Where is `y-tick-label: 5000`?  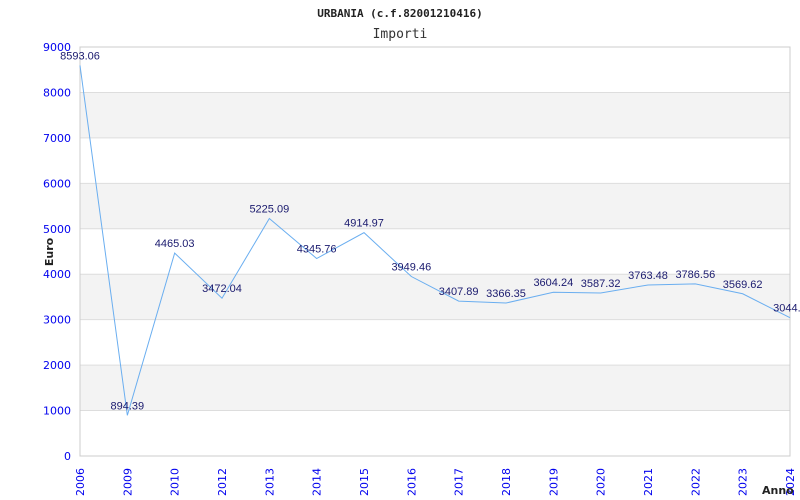
y-tick-label: 5000 is located at coordinates (57, 229).